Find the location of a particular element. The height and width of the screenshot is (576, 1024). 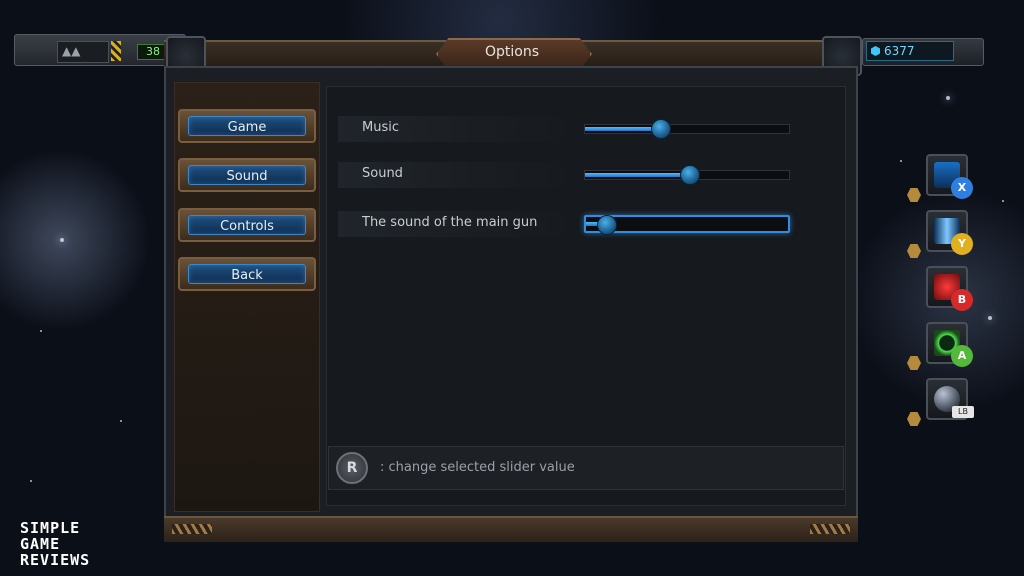

page-title: Options is located at coordinates (512, 52).